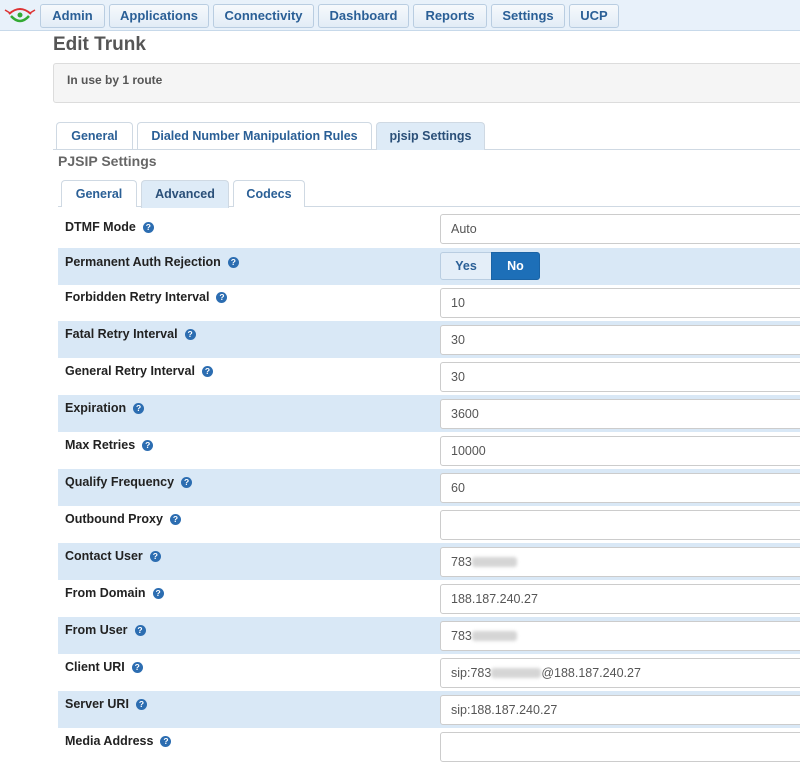 The height and width of the screenshot is (765, 800). Describe the element at coordinates (620, 747) in the screenshot. I see `media-address-input` at that location.